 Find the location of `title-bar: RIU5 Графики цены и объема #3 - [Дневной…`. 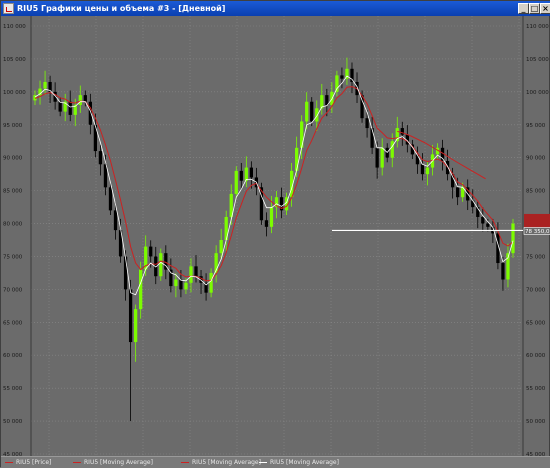

title-bar: RIU5 Графики цены и объема #3 - [Дневной… is located at coordinates (275, 8).